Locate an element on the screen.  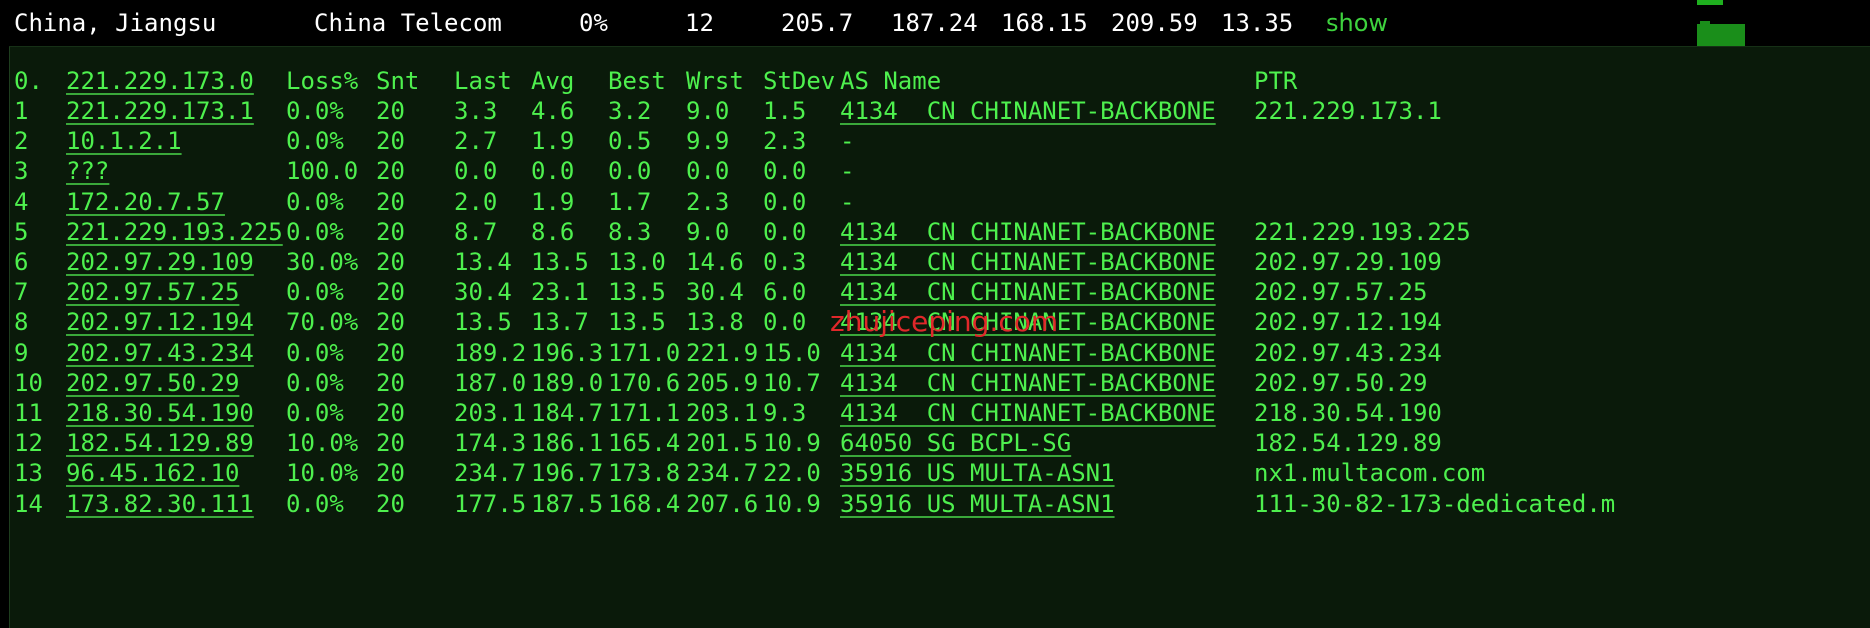
cell-last: 8.7 is located at coordinates (476, 231).